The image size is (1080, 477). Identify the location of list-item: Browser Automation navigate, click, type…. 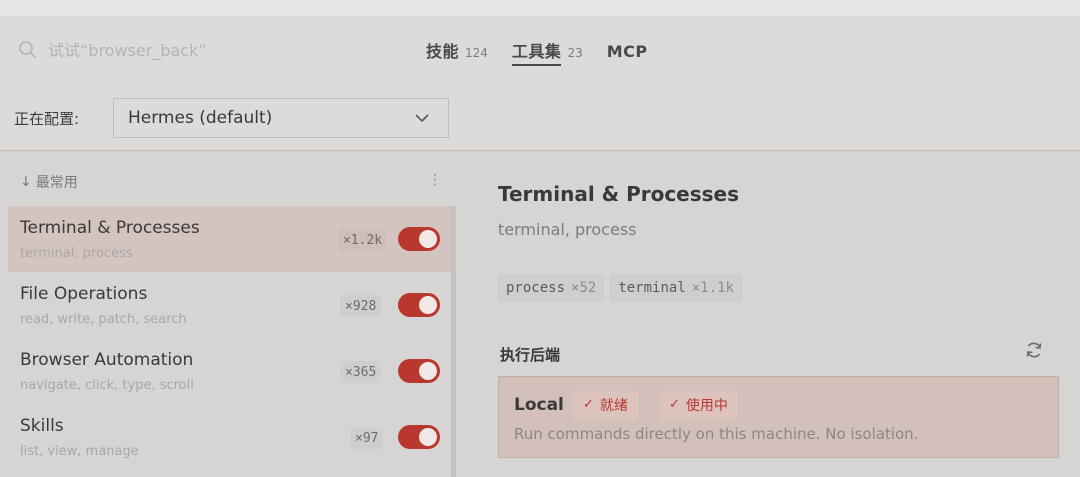
(230, 371).